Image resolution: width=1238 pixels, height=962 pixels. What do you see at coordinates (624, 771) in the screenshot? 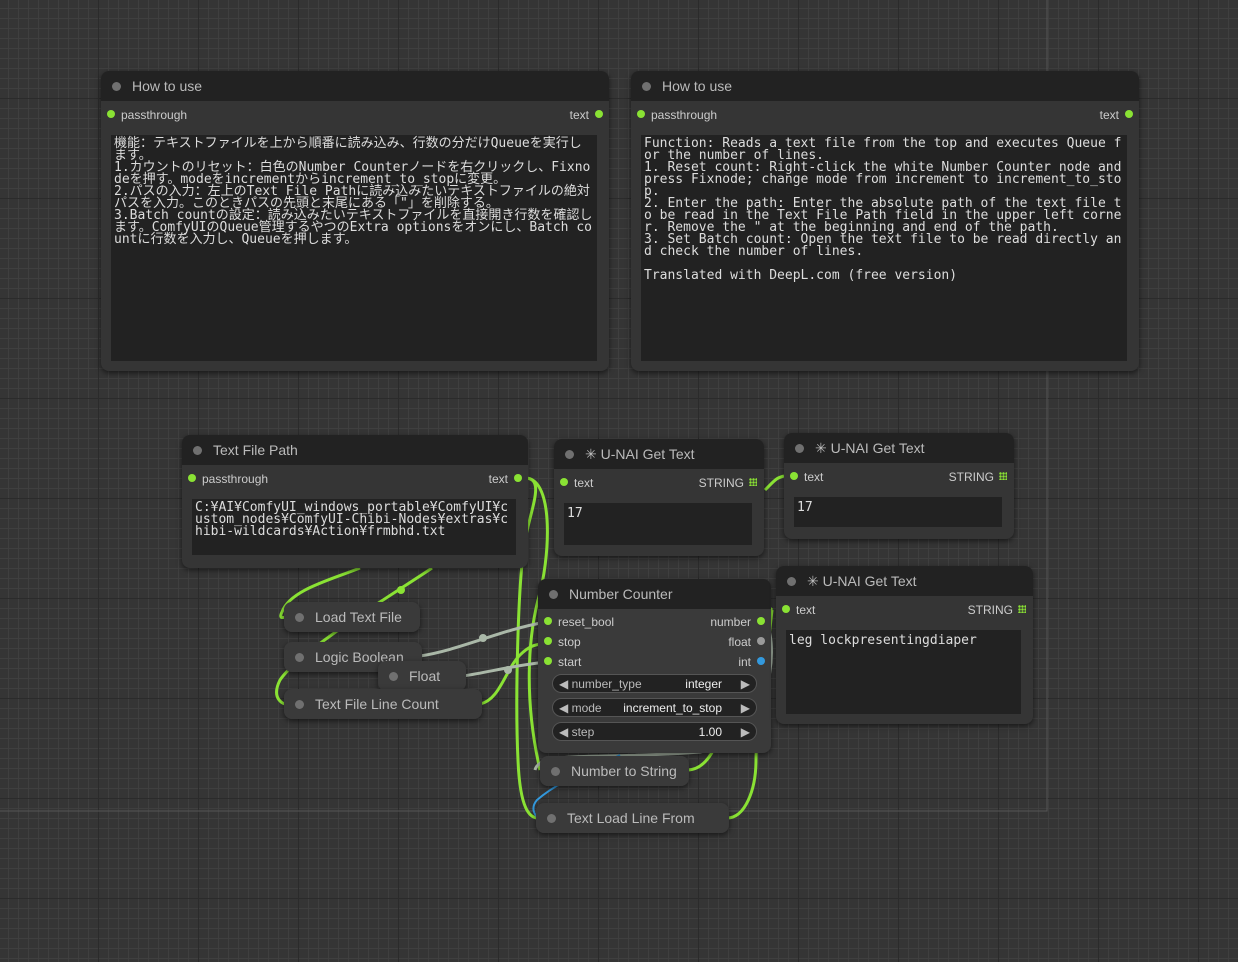
I see `node-title: Number to String` at bounding box center [624, 771].